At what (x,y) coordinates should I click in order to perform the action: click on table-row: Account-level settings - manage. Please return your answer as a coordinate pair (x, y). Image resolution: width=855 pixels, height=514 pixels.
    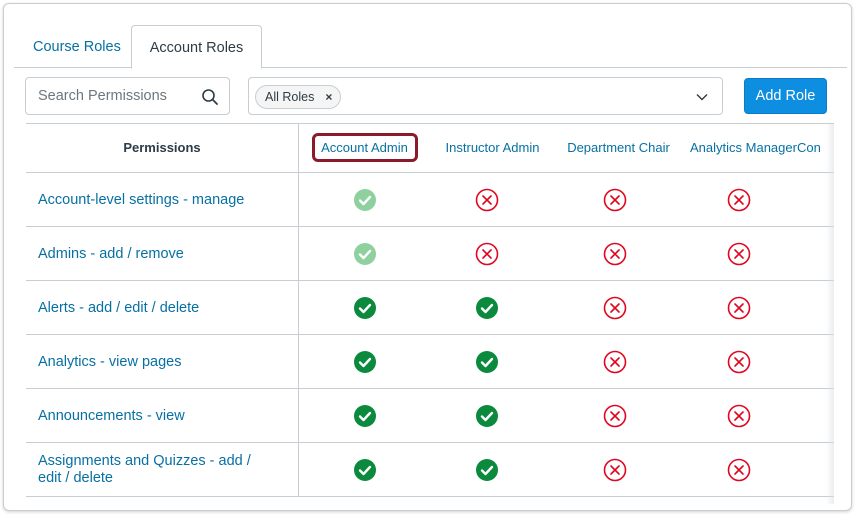
    Looking at the image, I should click on (430, 200).